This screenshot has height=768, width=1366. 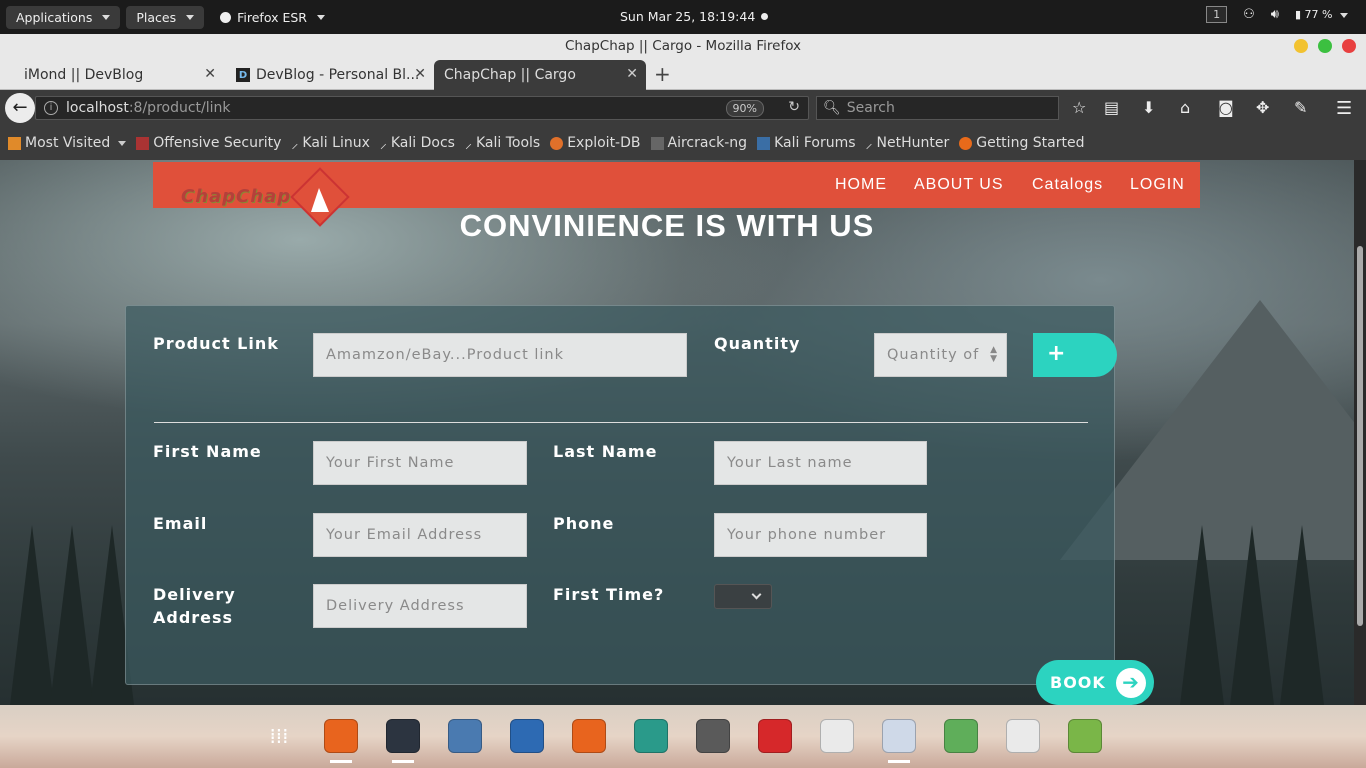 I want to click on search-bar: 🔍︎ Search, so click(x=937, y=108).